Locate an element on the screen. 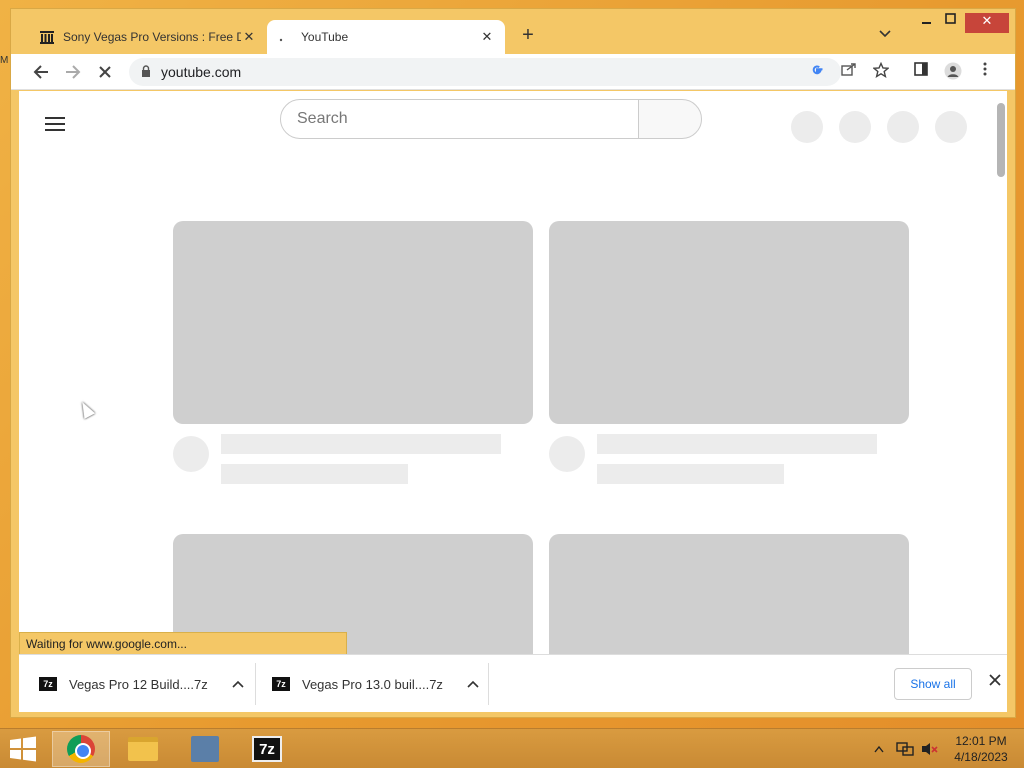  search-field-wrapper is located at coordinates (460, 119).